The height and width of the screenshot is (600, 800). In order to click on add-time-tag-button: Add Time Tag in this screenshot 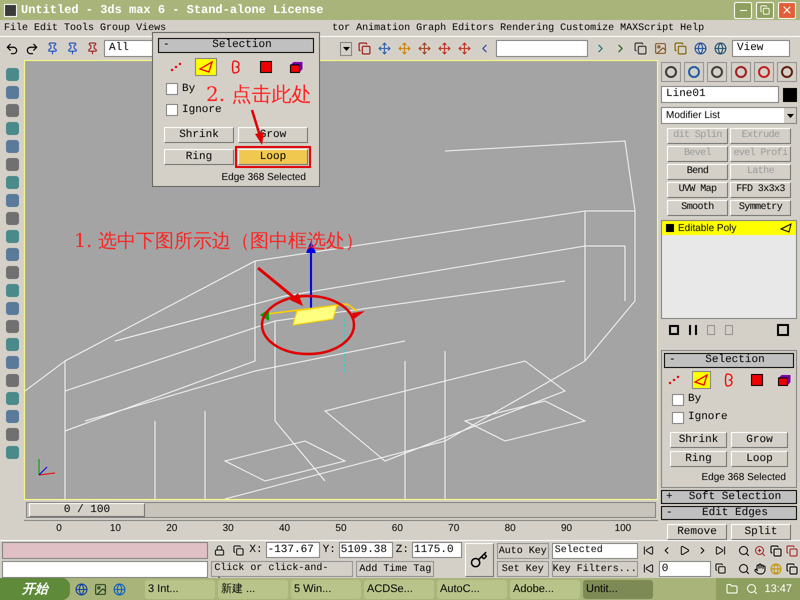, I will do `click(395, 569)`.